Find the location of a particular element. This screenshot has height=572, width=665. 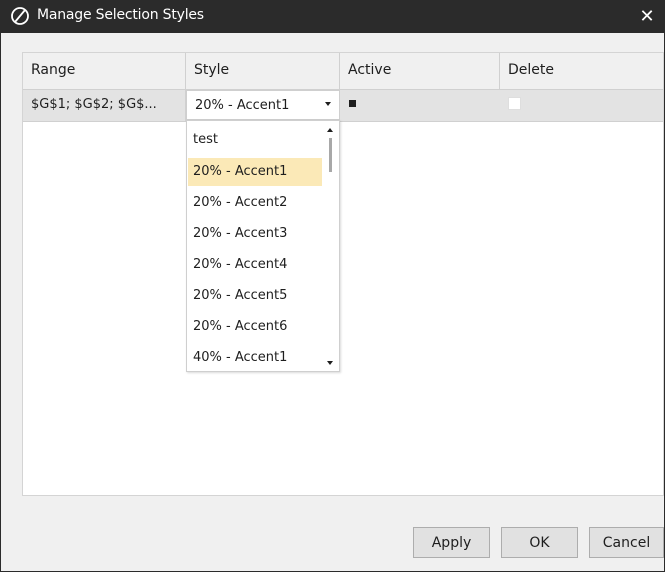

cancel-button: Cancel is located at coordinates (626, 542).